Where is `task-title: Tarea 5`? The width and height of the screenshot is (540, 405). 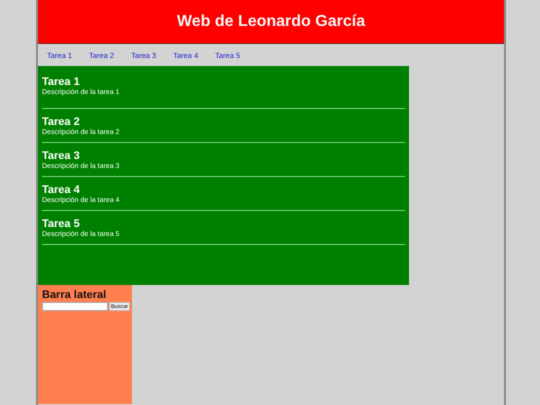 task-title: Tarea 5 is located at coordinates (61, 224).